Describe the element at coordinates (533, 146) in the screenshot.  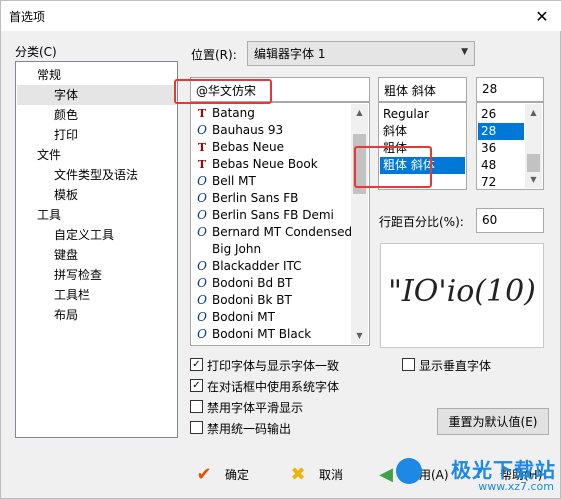
I see `size-list-scrollbar: ▲ ▼` at that location.